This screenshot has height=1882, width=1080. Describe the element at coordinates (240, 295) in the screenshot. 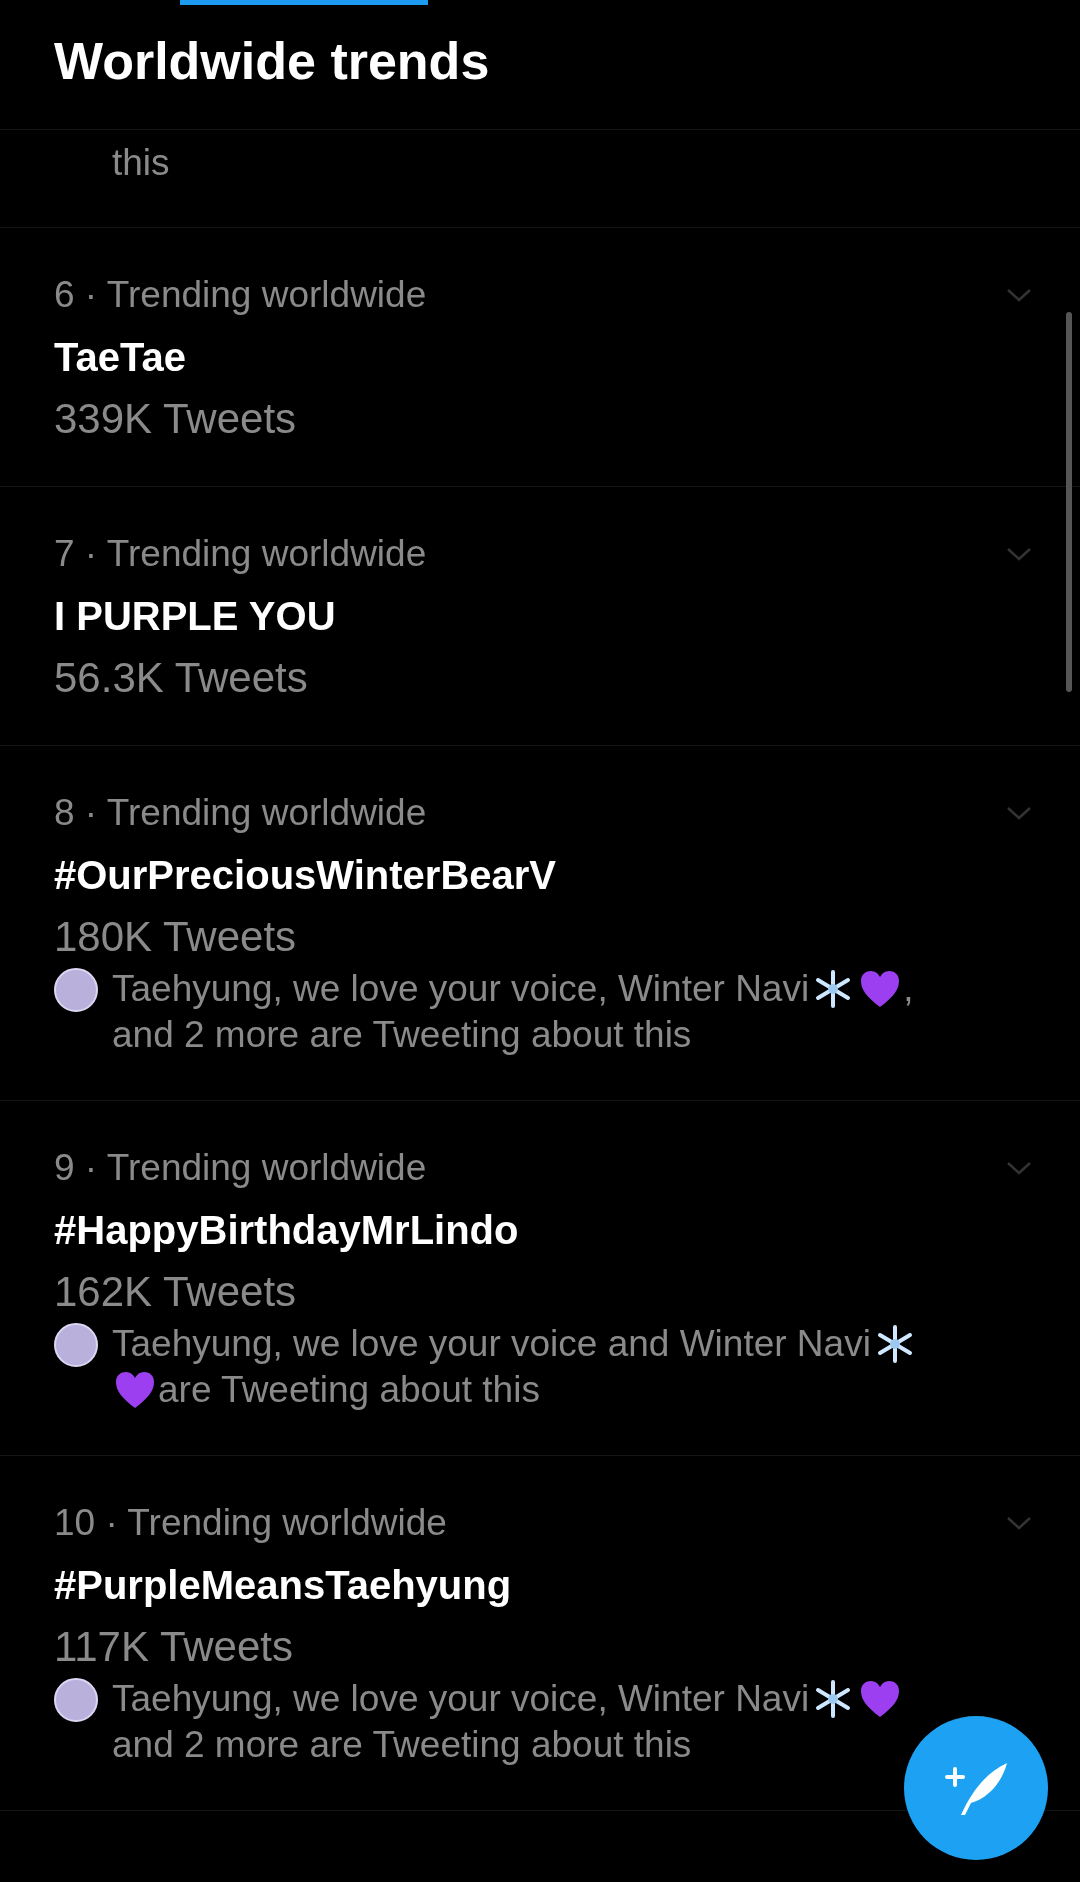

I see `trend-context: 6 · Trending worldwide` at that location.